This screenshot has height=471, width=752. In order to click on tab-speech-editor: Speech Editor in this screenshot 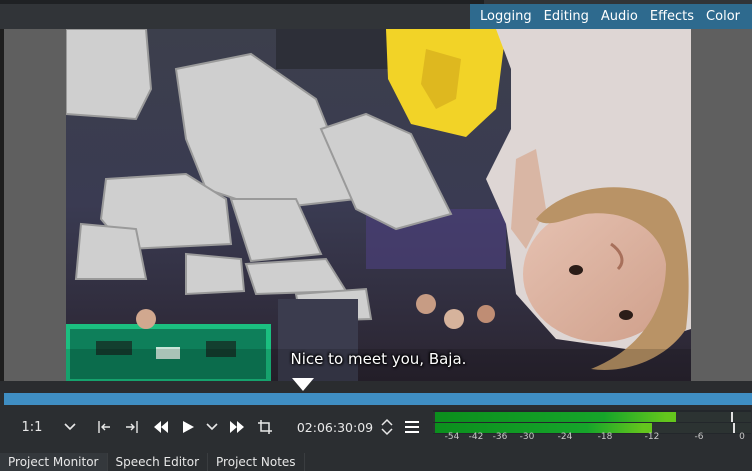, I will do `click(158, 462)`.